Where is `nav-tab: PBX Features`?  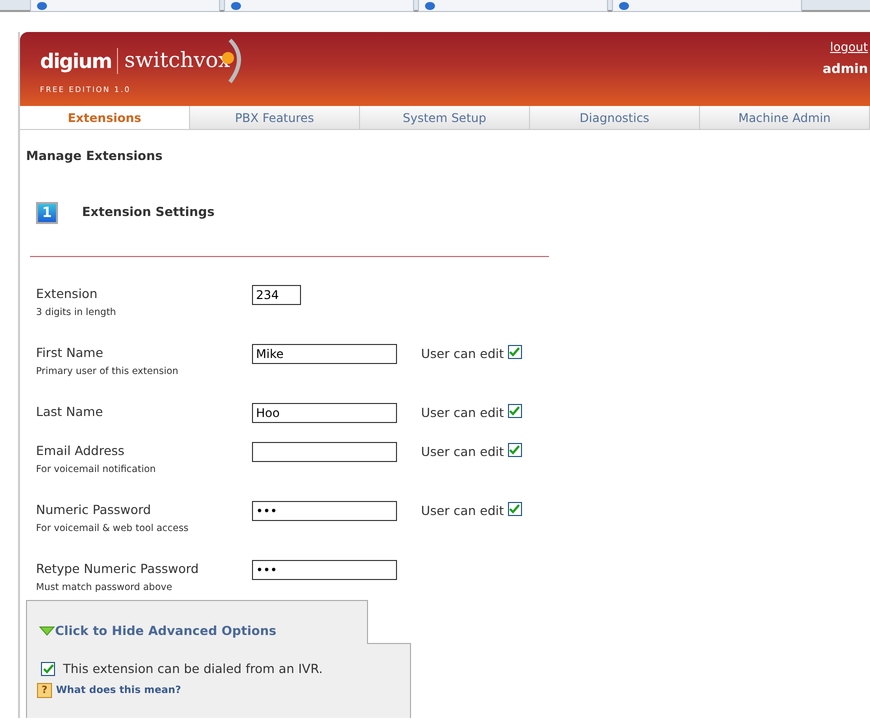
nav-tab: PBX Features is located at coordinates (275, 117).